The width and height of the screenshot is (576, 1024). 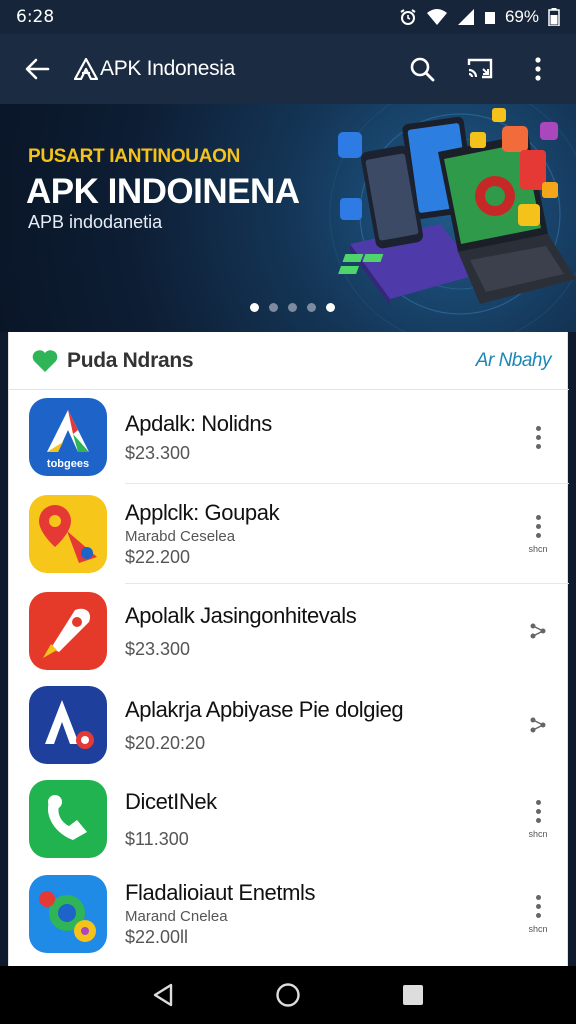 I want to click on app-developer: Marand Cnelea, so click(x=176, y=916).